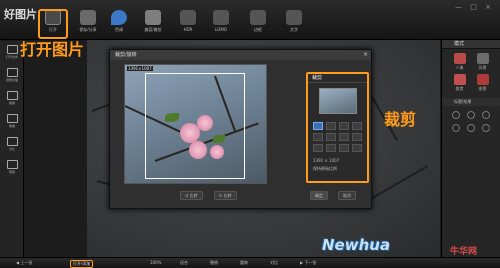  I want to click on dialog-button-bar: ↺ 左转 ↻ 右转 确定 取消, so click(246, 196).